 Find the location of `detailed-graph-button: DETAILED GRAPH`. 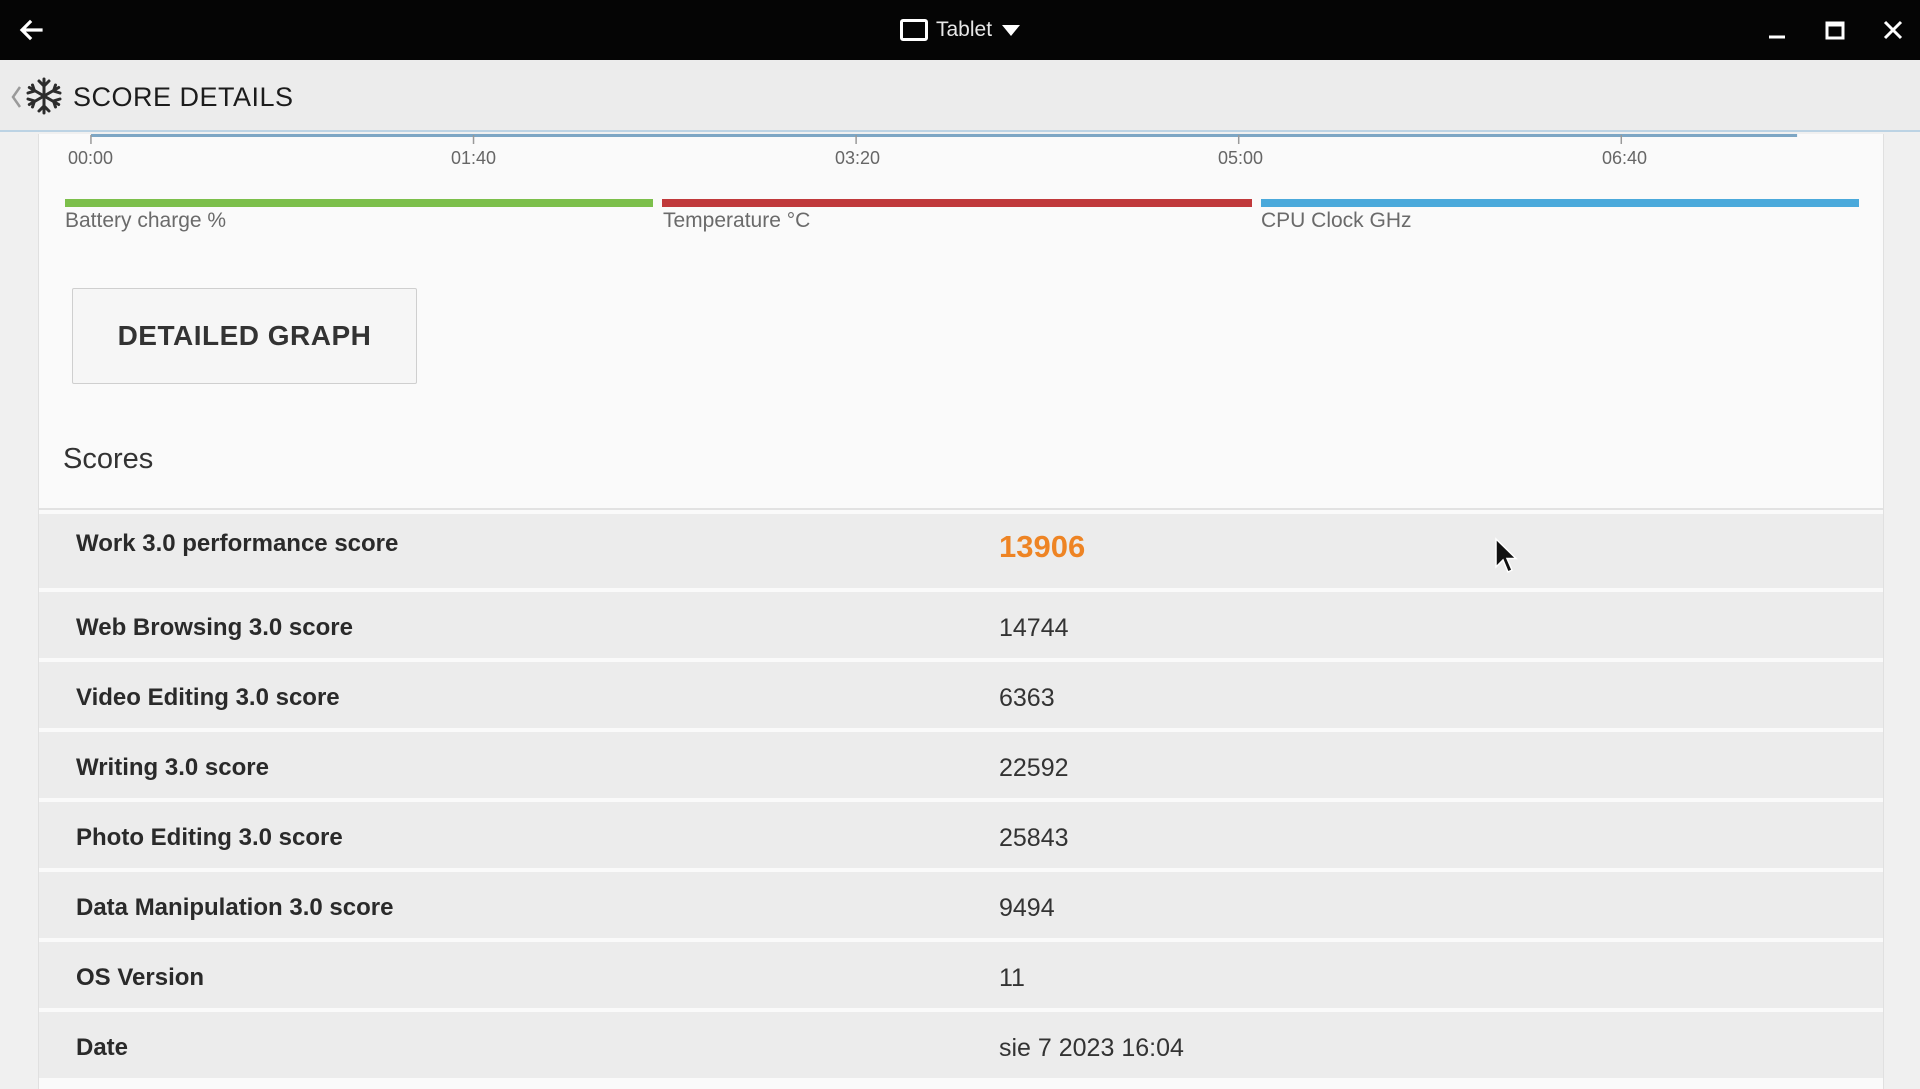

detailed-graph-button: DETAILED GRAPH is located at coordinates (244, 336).